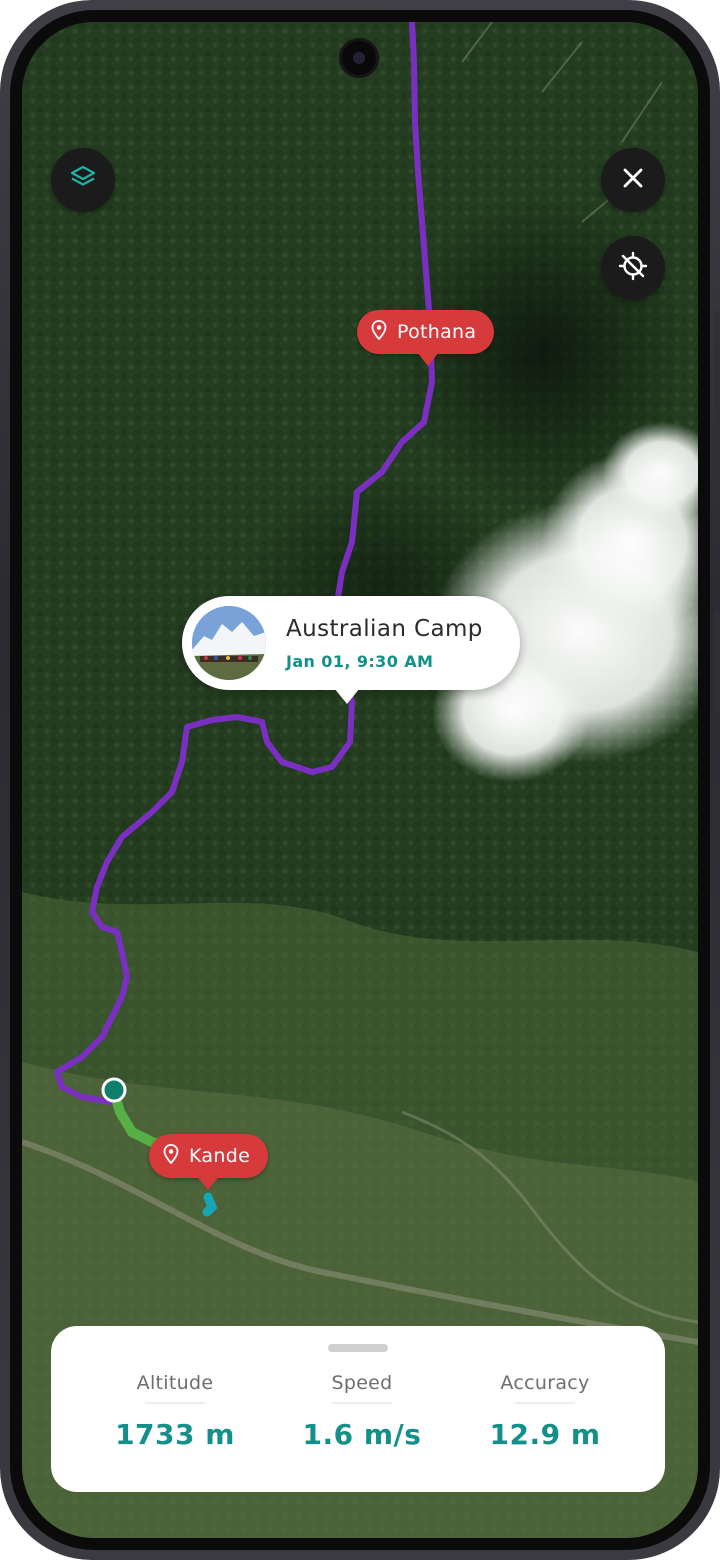 Image resolution: width=720 pixels, height=1560 pixels. I want to click on current-position-dot, so click(114, 1090).